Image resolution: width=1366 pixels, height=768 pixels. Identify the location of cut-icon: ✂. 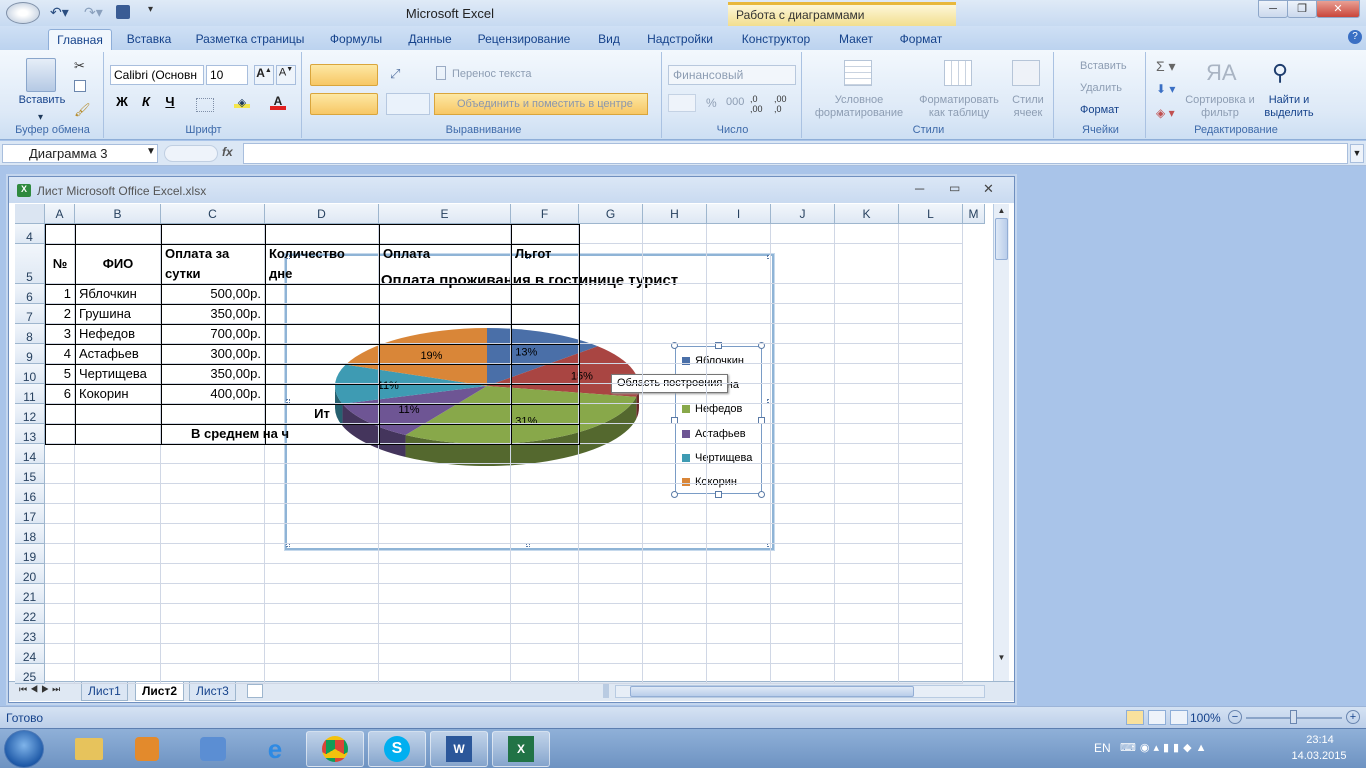
(79, 66).